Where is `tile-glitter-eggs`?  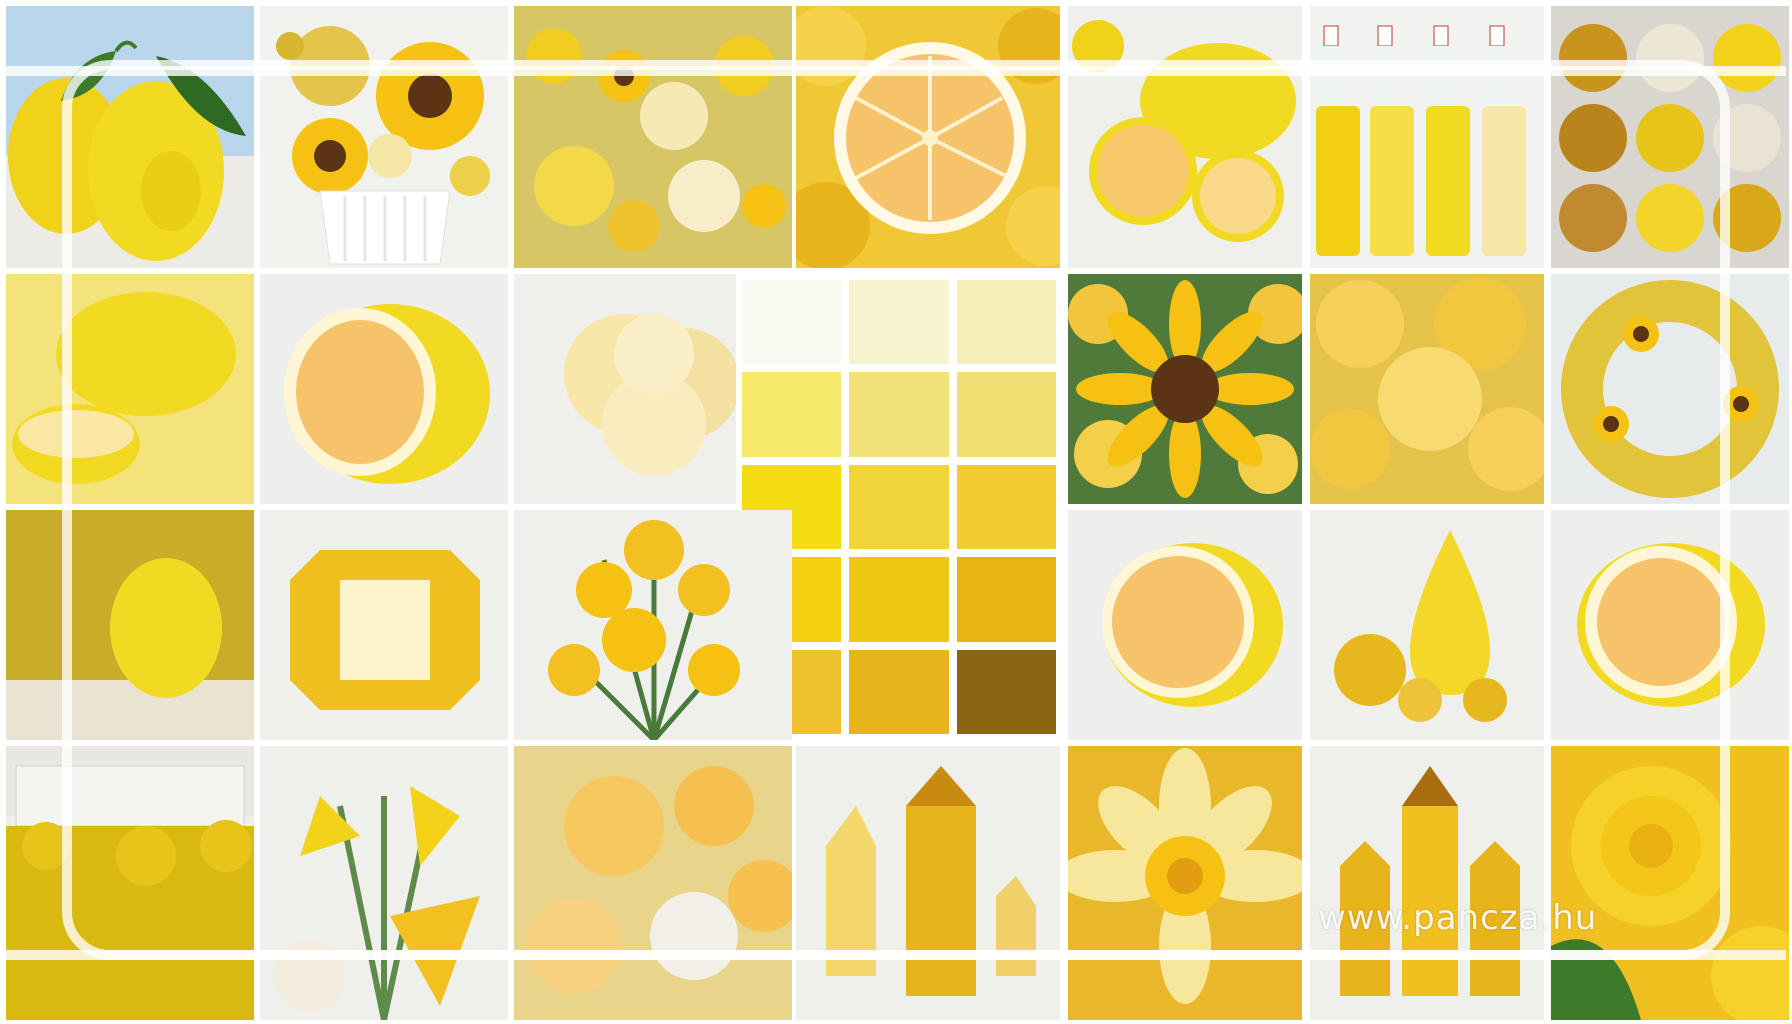 tile-glitter-eggs is located at coordinates (1670, 137).